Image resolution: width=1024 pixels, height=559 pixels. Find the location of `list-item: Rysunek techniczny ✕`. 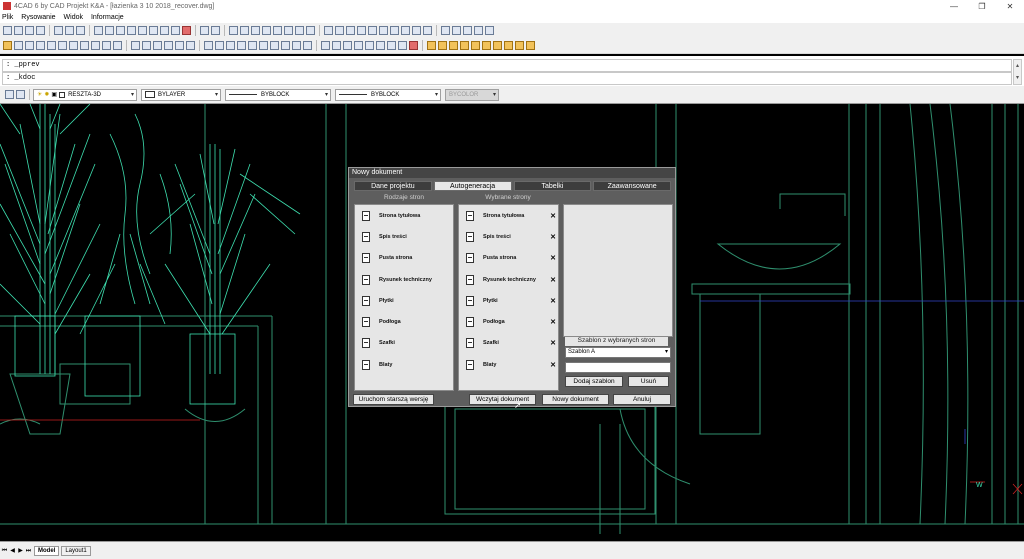

list-item: Rysunek techniczny ✕ is located at coordinates (508, 279).